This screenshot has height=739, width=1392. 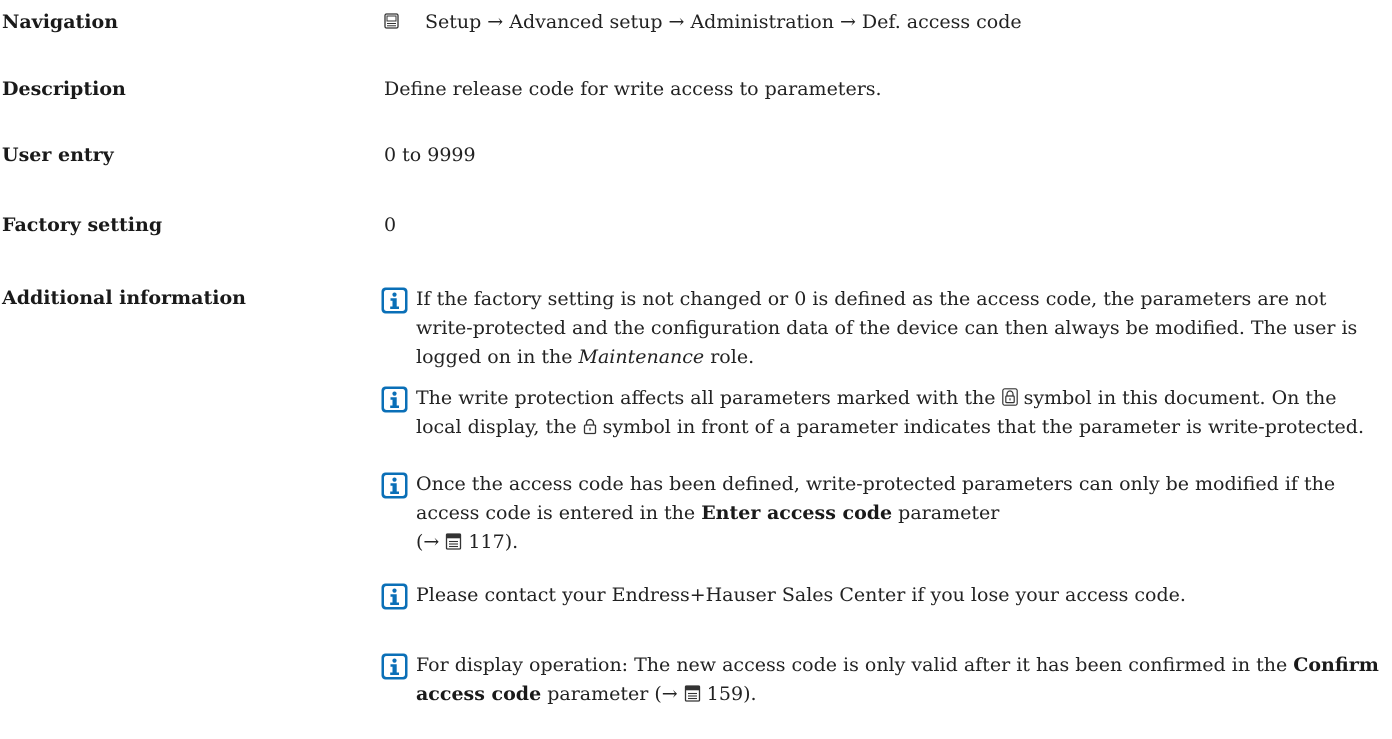 I want to click on breadcrumb-item: Def. access code, so click(x=941, y=22).